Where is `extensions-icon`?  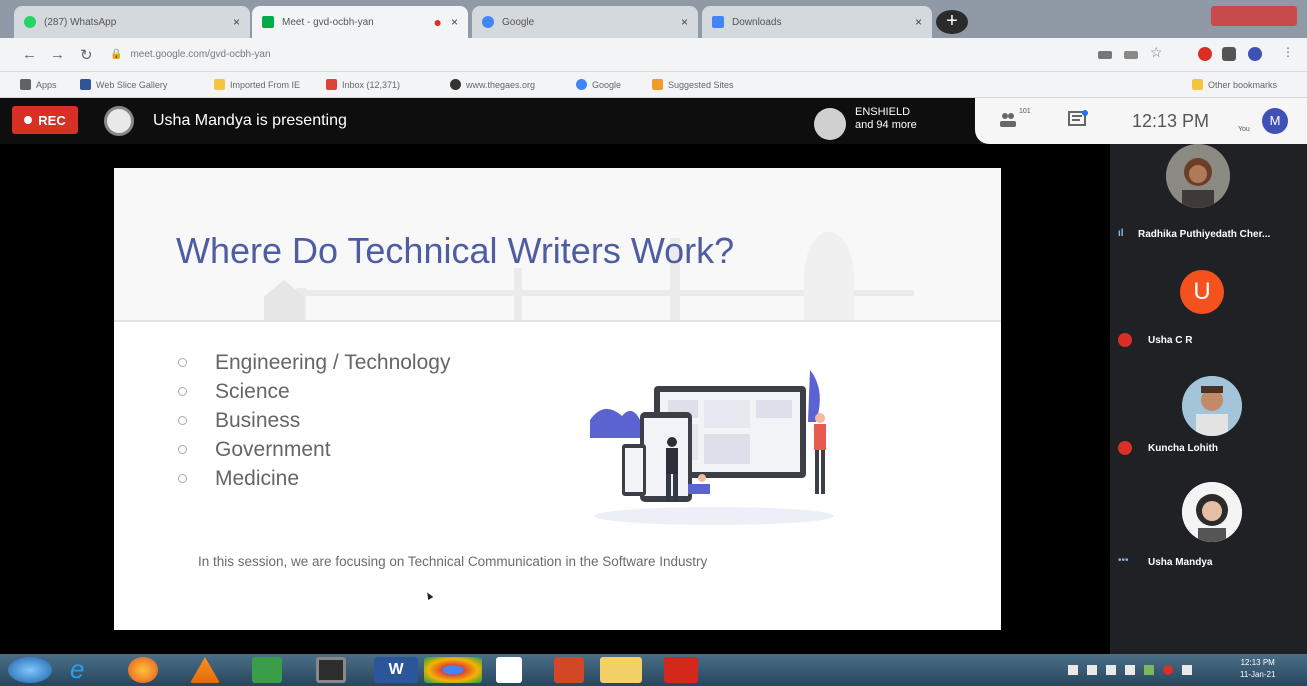 extensions-icon is located at coordinates (1229, 54).